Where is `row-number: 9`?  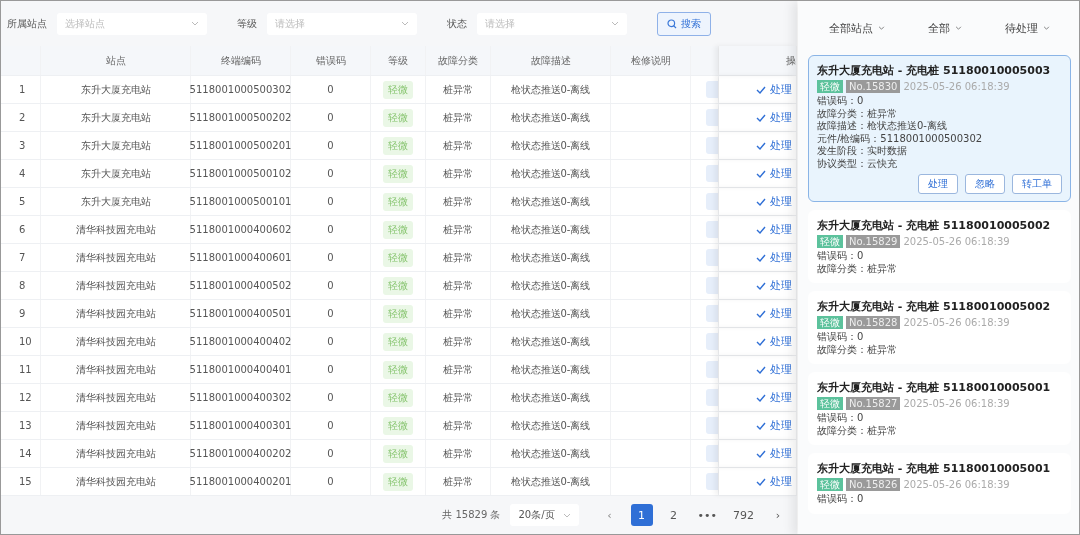 row-number: 9 is located at coordinates (21, 313).